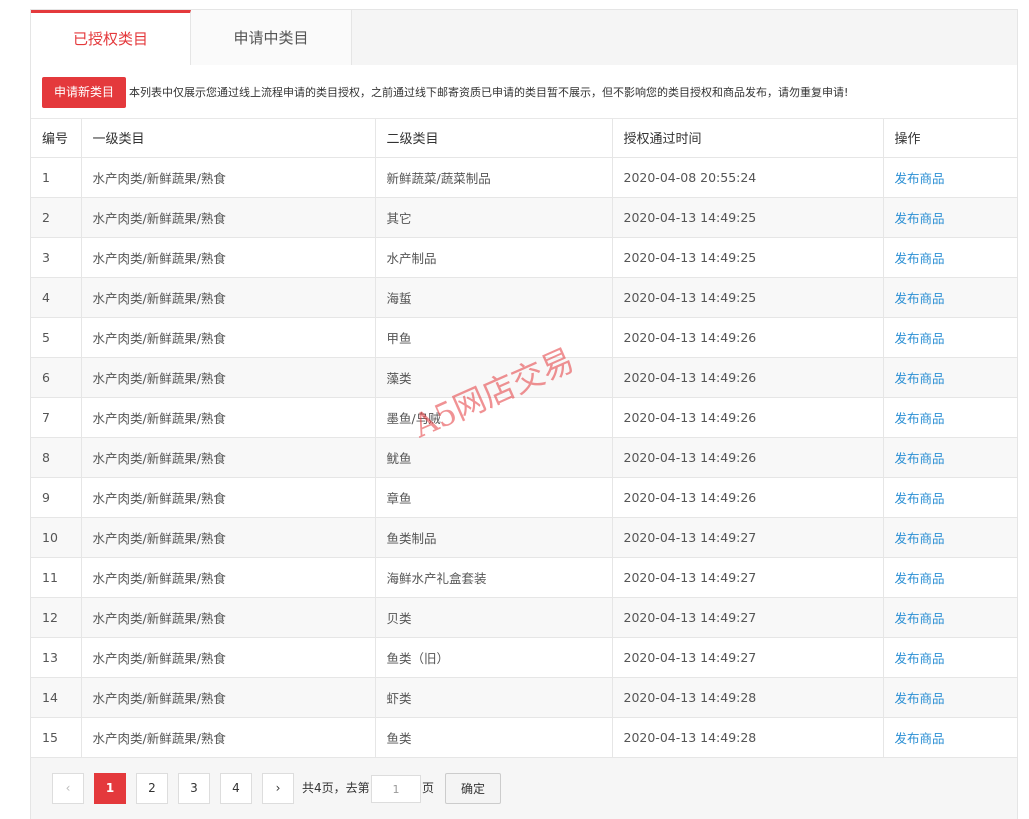  I want to click on table-header-row: 编号 一级类目 二级类目 授权通过时间 操作, so click(524, 138).